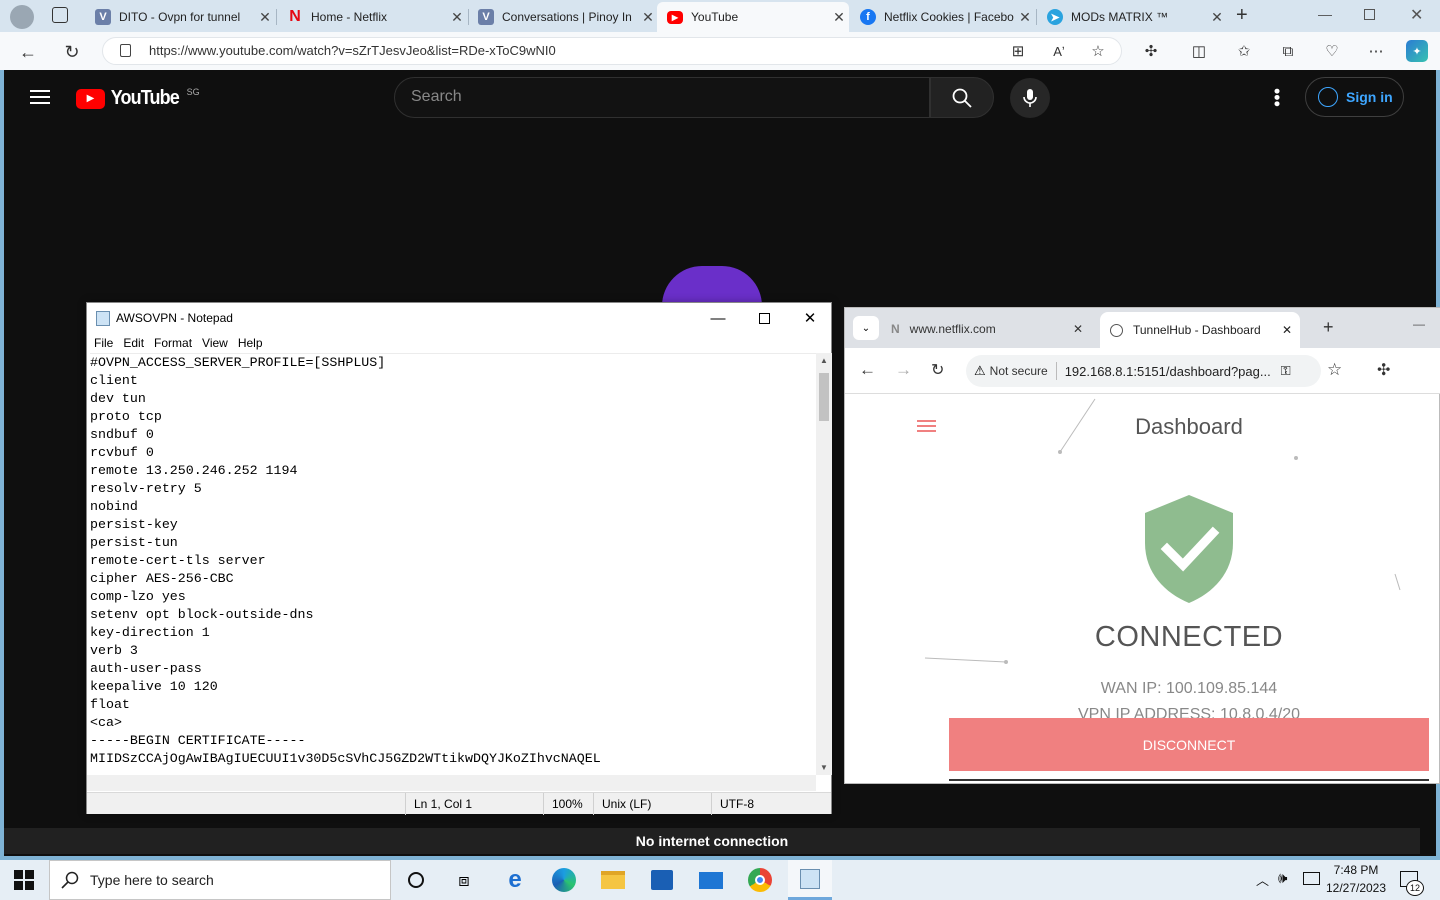 The image size is (1440, 900). I want to click on collections-icon: ⧉, so click(1288, 51).